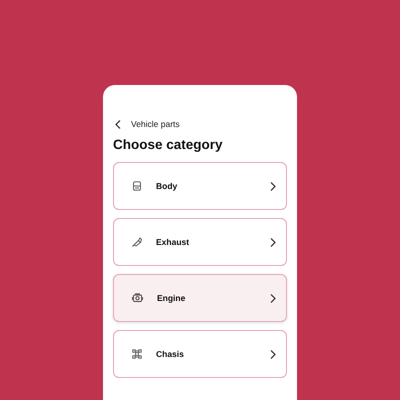 The width and height of the screenshot is (400, 400). I want to click on page-title: Choose category, so click(168, 144).